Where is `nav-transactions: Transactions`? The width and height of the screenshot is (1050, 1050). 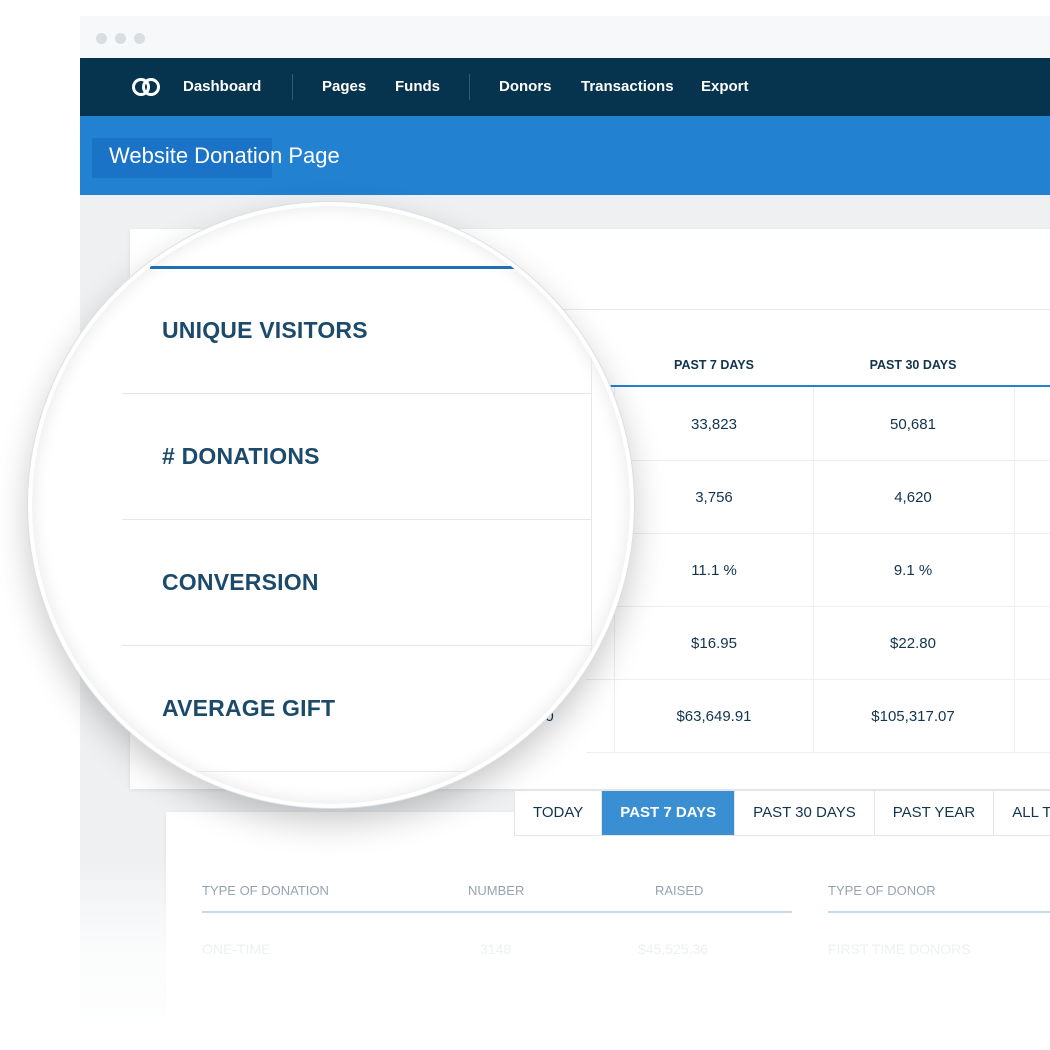 nav-transactions: Transactions is located at coordinates (627, 86).